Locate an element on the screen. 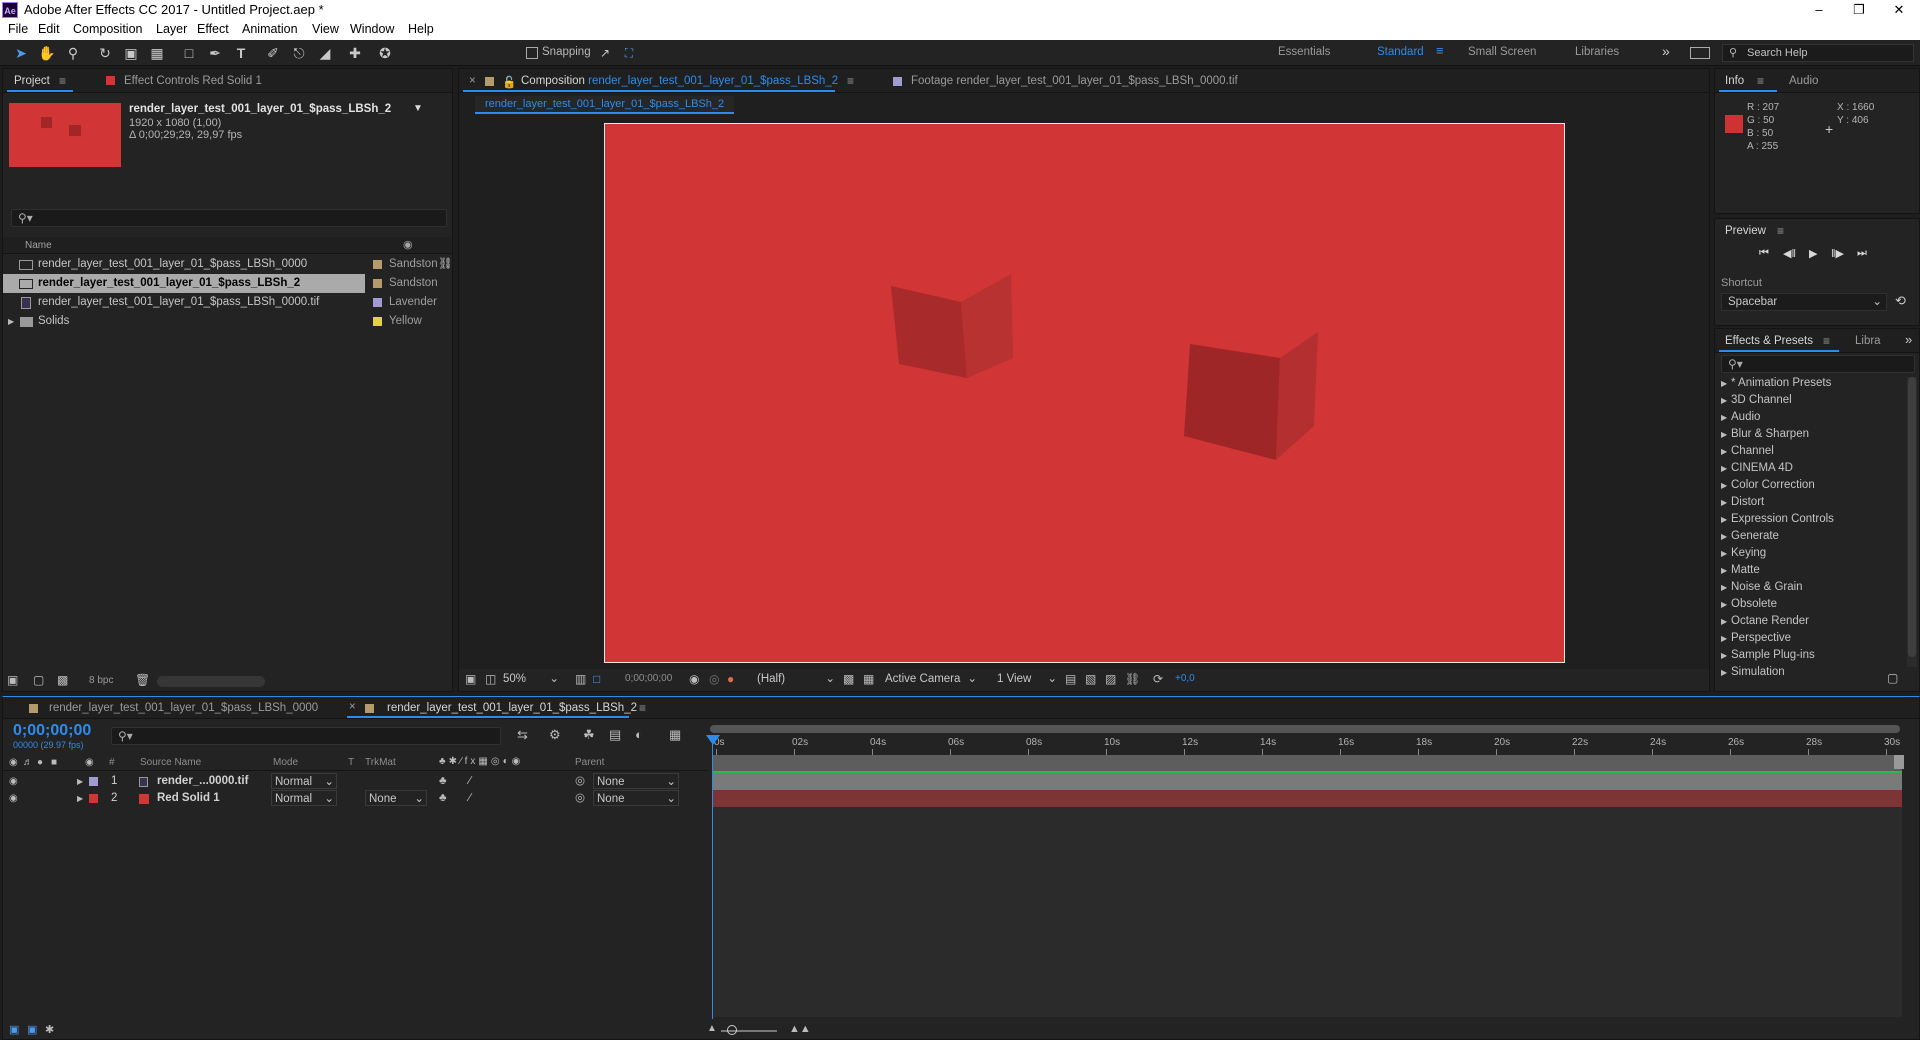 This screenshot has width=1920, height=1040. work-area-end-marker is located at coordinates (1899, 762).